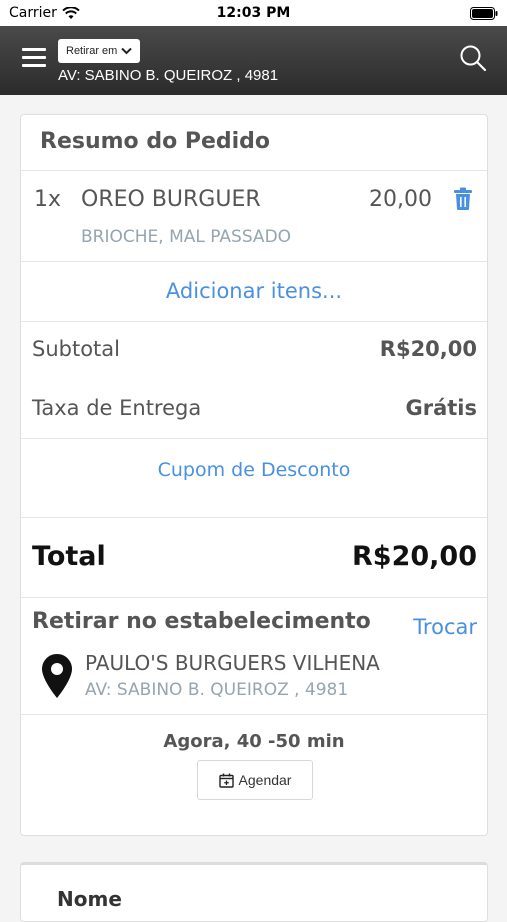  I want to click on change-store-link: Trocar, so click(445, 627).